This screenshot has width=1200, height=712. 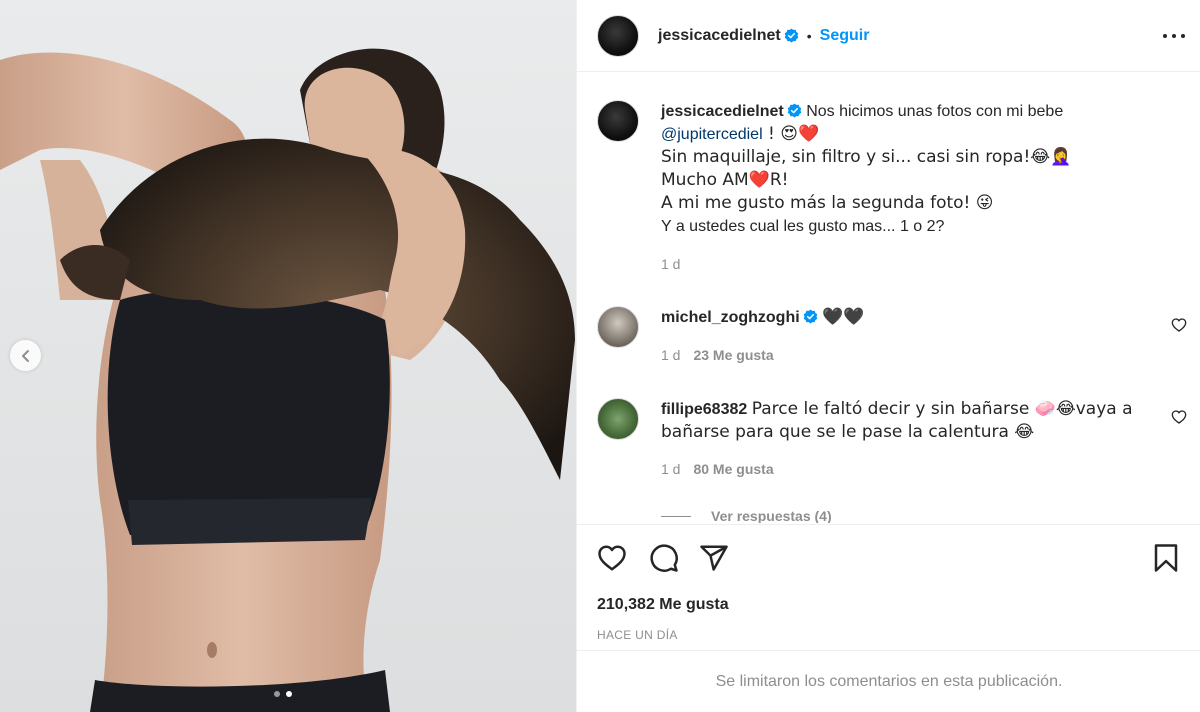 I want to click on caption-meta: 1 d, so click(x=670, y=264).